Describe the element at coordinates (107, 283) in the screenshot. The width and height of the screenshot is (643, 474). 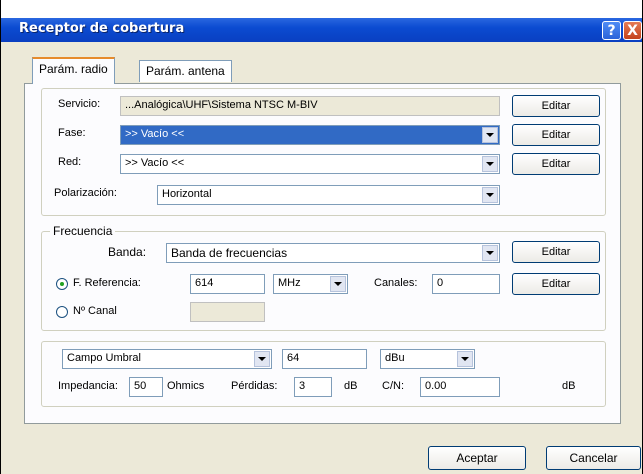
I see `freq-ref-label: F. Referencia:` at that location.